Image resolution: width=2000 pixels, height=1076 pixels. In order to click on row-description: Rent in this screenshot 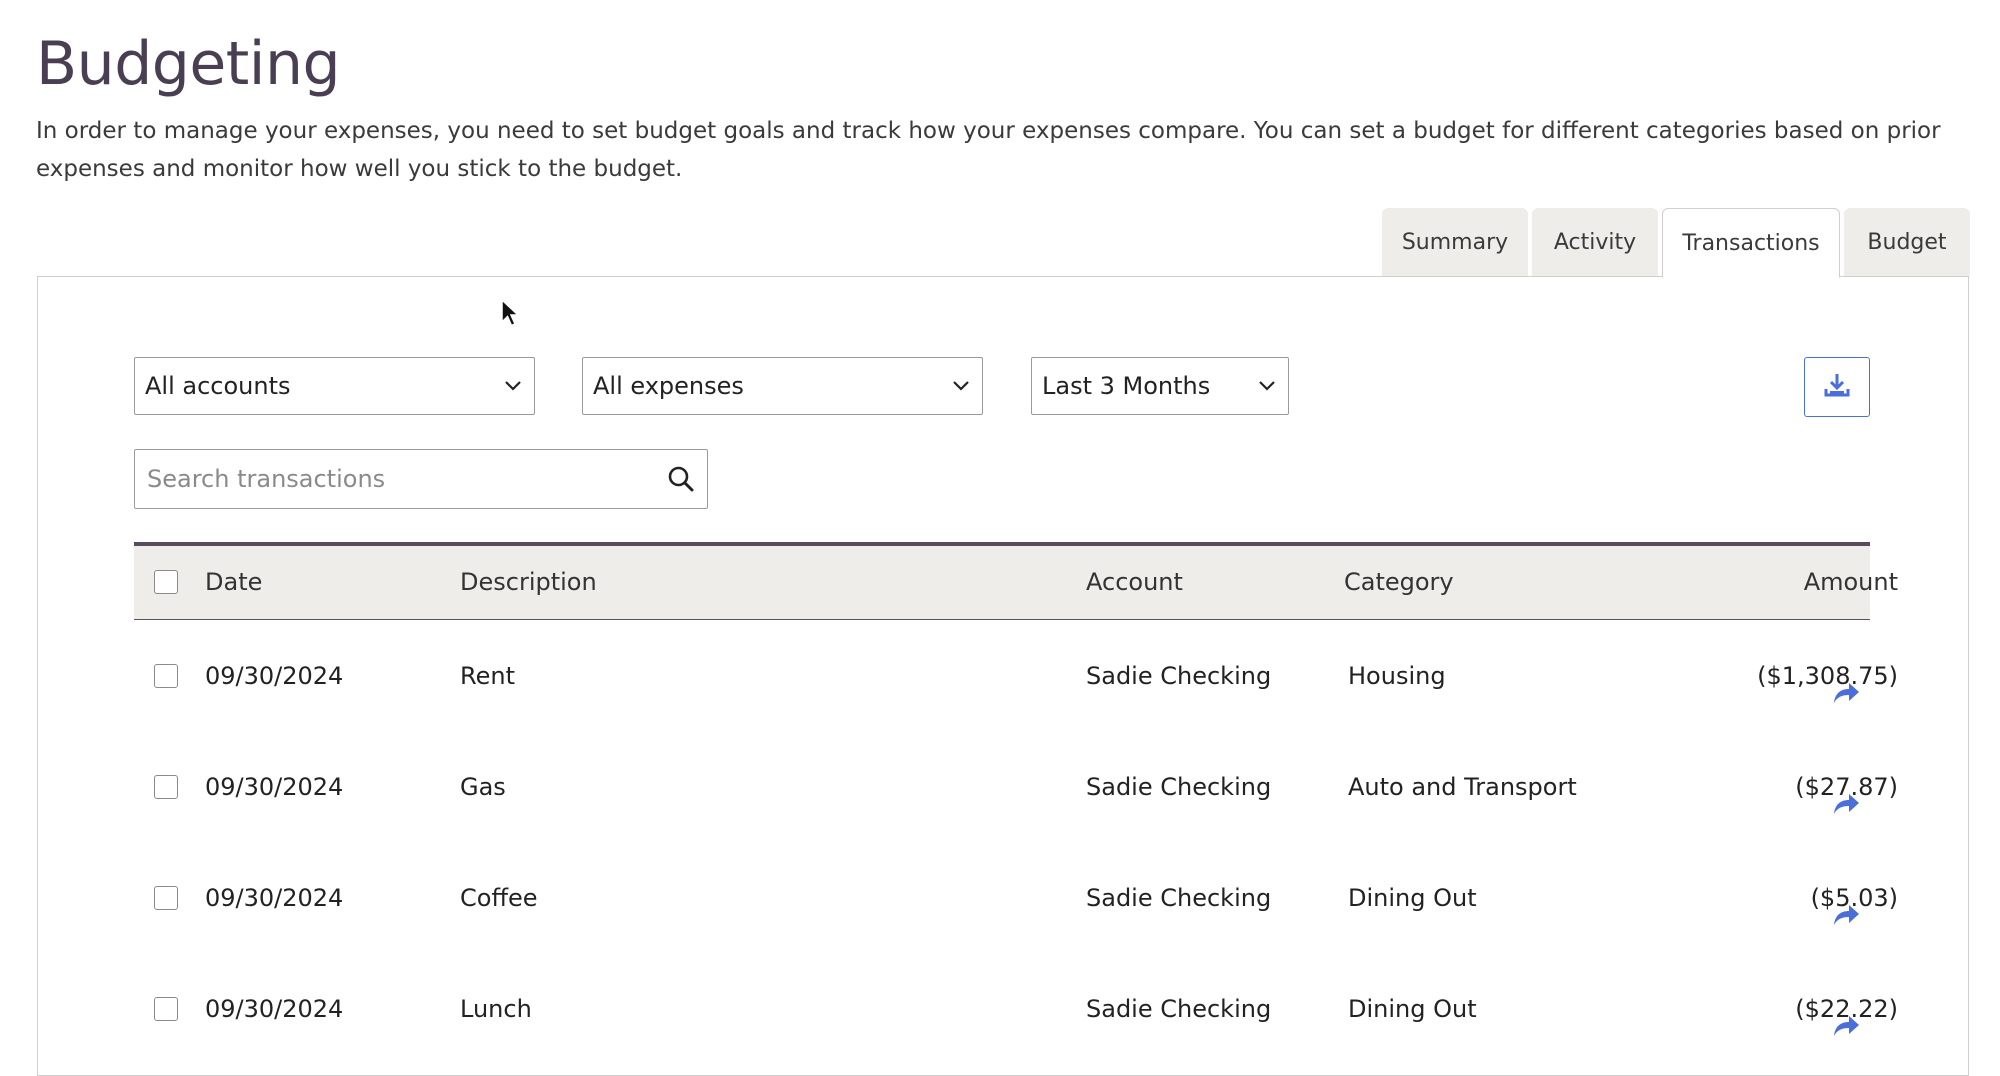, I will do `click(487, 675)`.